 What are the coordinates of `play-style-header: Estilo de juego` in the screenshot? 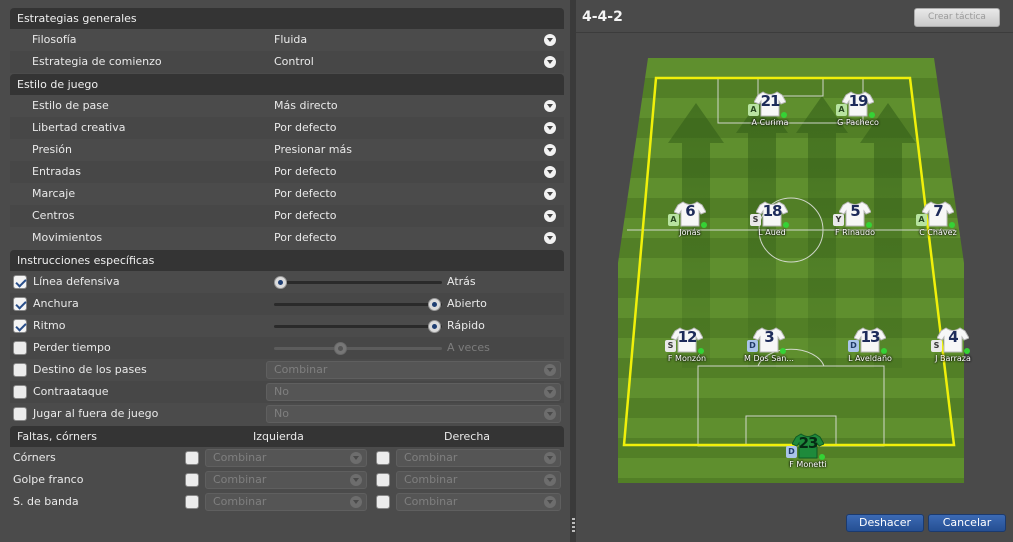 It's located at (287, 84).